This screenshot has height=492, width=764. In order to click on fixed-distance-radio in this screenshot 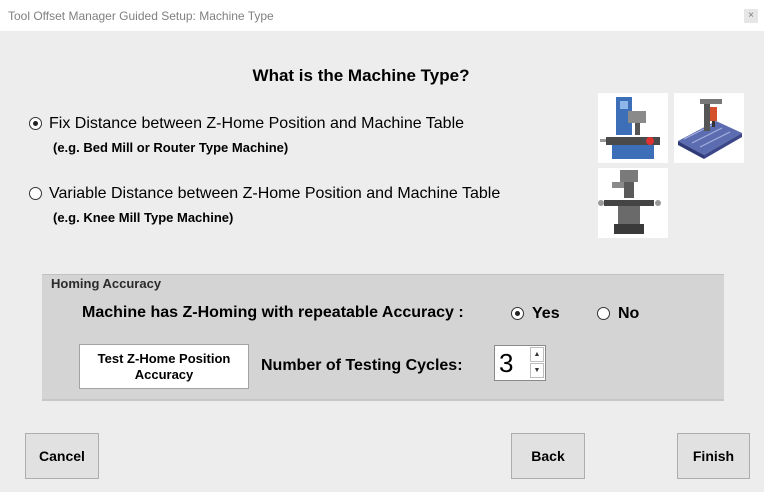, I will do `click(35, 123)`.